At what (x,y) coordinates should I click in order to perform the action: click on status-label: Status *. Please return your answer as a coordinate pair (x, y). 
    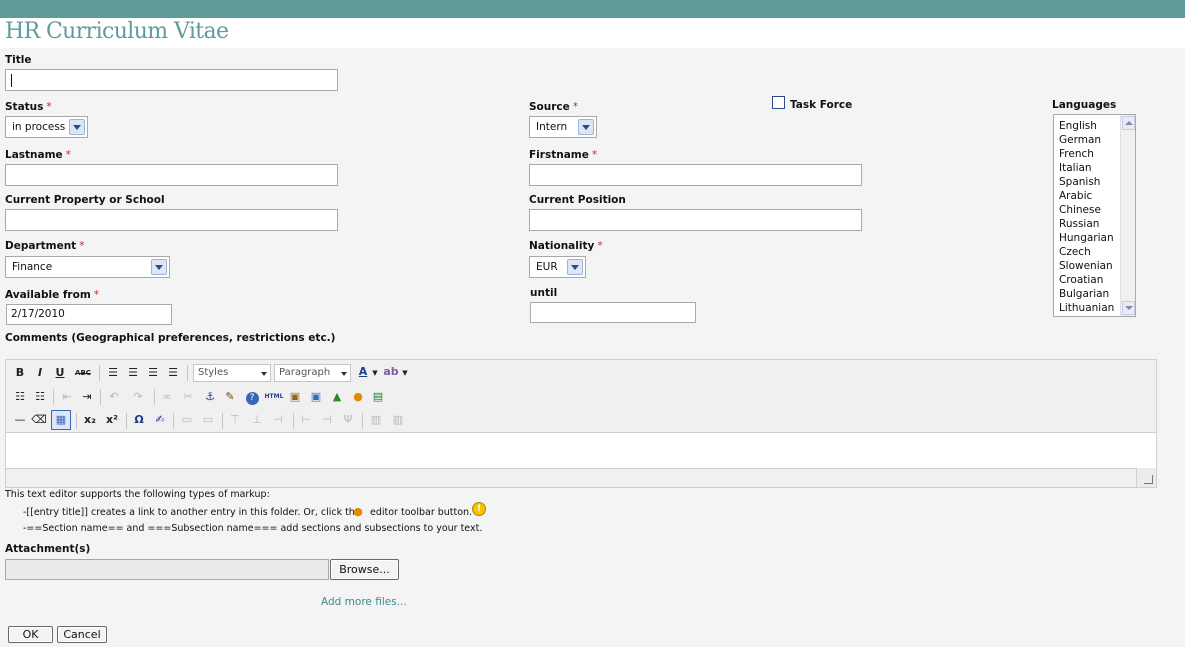
    Looking at the image, I should click on (28, 107).